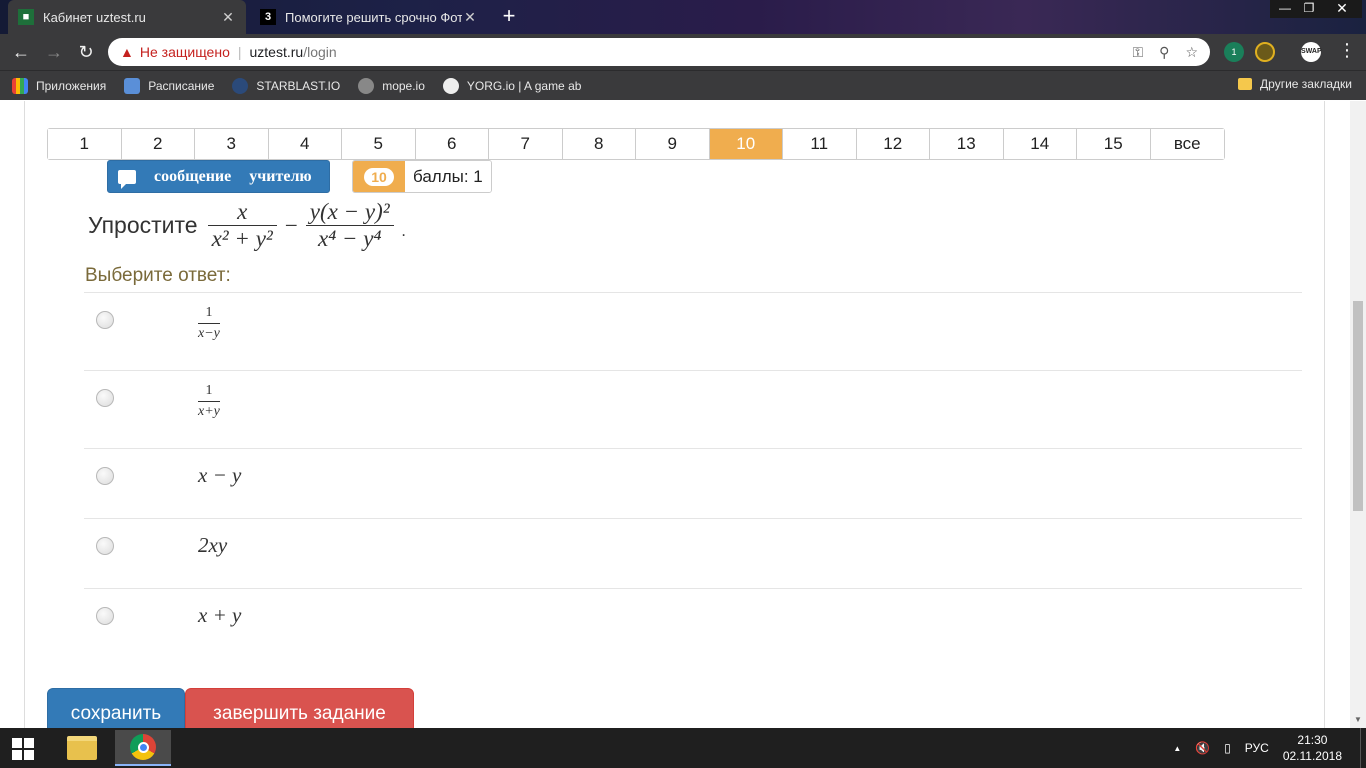 Image resolution: width=1366 pixels, height=768 pixels. I want to click on question-nav-9: 9, so click(673, 144).